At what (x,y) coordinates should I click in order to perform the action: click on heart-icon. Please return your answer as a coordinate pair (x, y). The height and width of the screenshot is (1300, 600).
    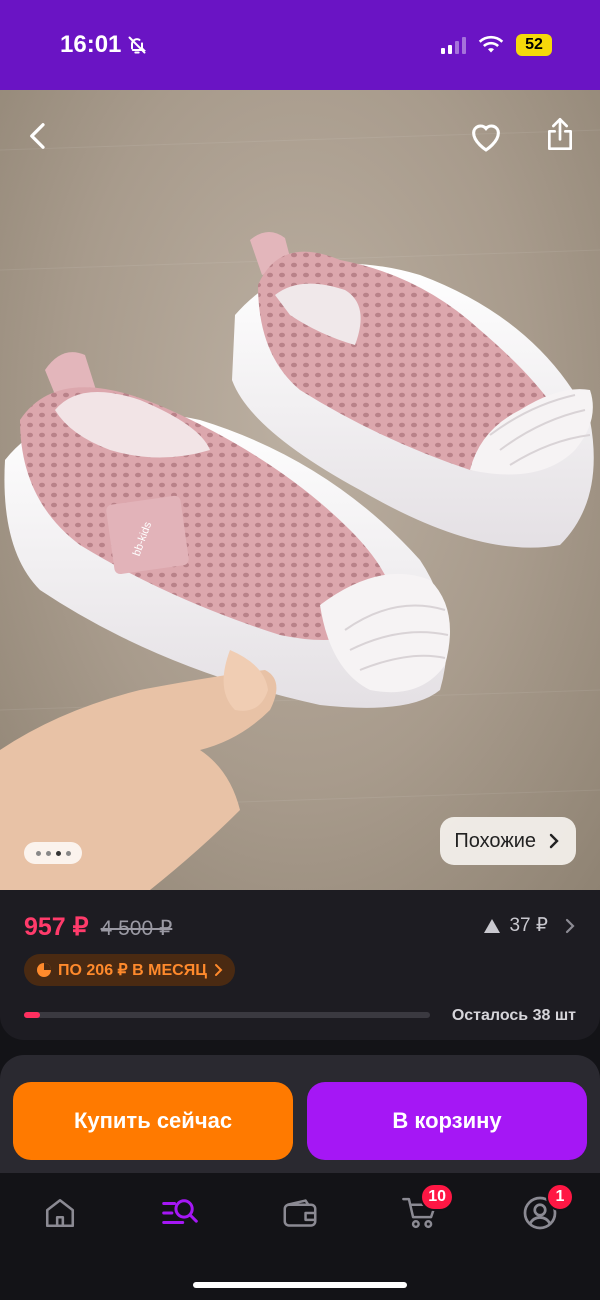
    Looking at the image, I should click on (486, 138).